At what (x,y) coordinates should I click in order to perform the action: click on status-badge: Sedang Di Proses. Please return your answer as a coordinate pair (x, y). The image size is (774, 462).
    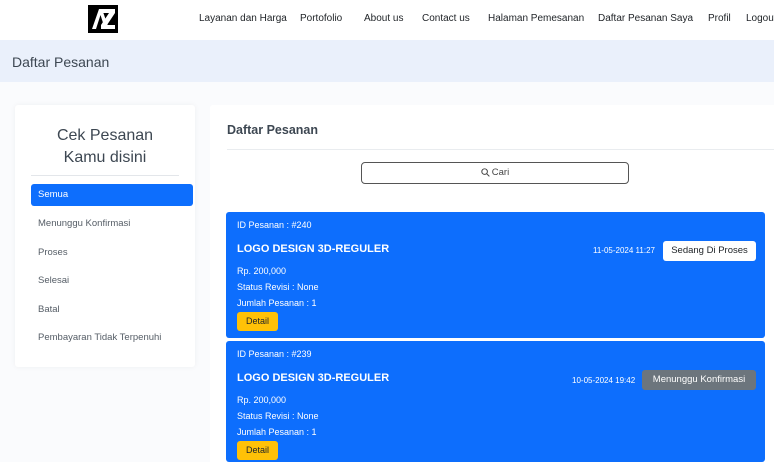
    Looking at the image, I should click on (709, 251).